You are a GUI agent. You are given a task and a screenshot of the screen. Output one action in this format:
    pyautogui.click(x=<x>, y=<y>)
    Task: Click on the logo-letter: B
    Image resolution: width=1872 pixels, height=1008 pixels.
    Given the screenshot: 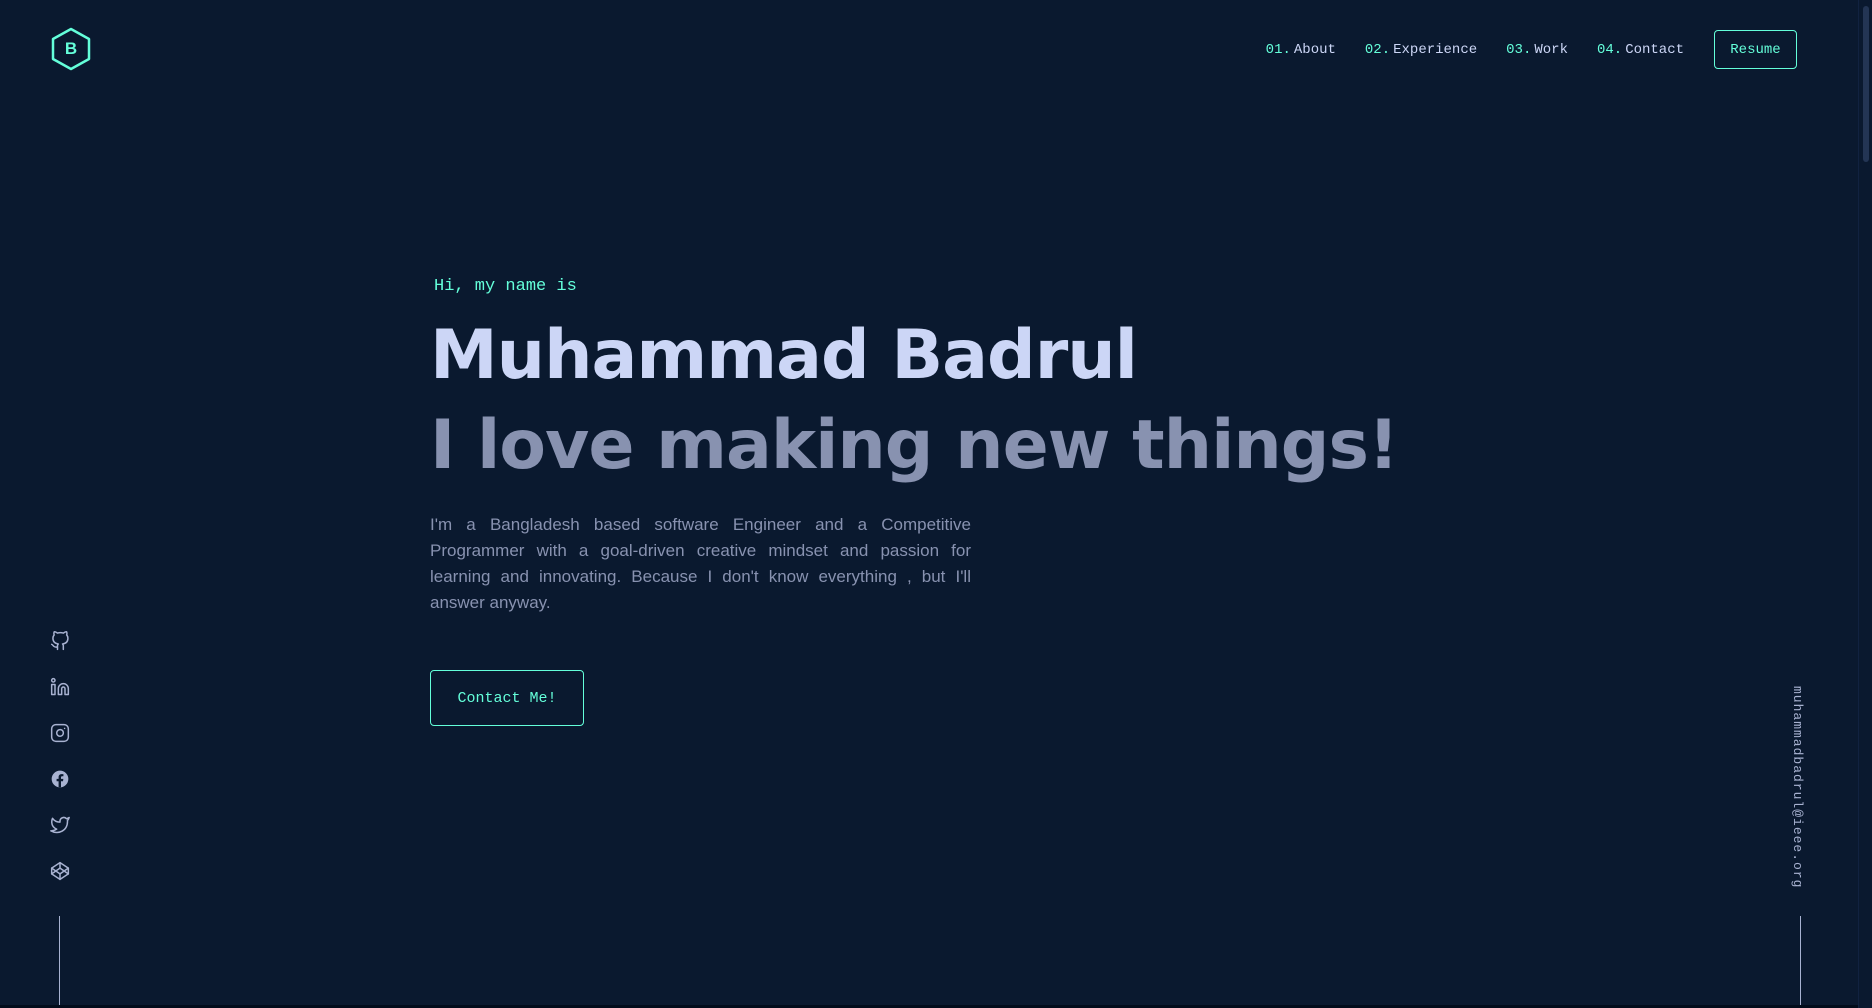 What is the action you would take?
    pyautogui.click(x=71, y=48)
    